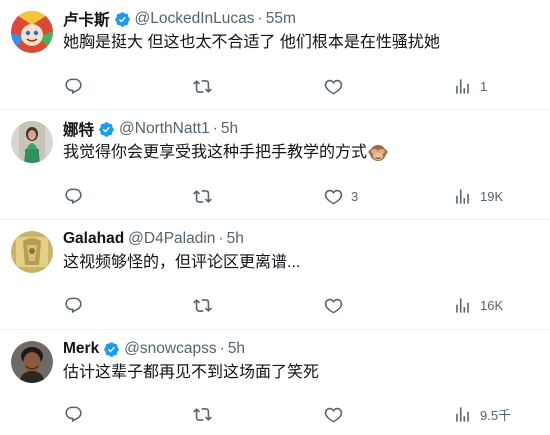 Image resolution: width=550 pixels, height=435 pixels. I want to click on tweet-header: 卢卡斯 @LockedInLucas · 55m, so click(179, 19).